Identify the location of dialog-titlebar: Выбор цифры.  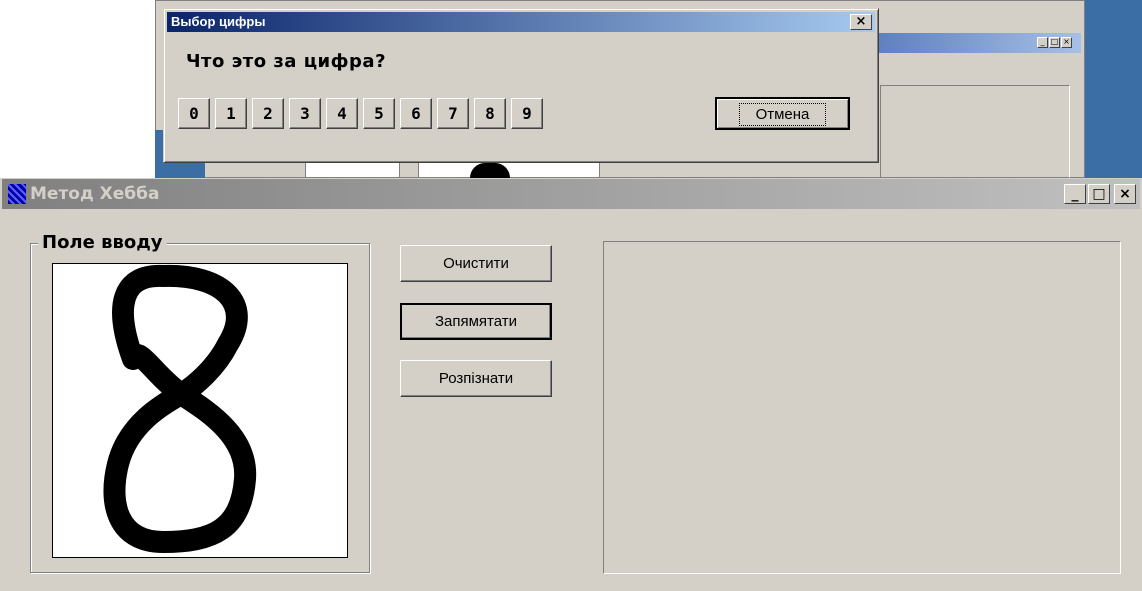
(521, 22).